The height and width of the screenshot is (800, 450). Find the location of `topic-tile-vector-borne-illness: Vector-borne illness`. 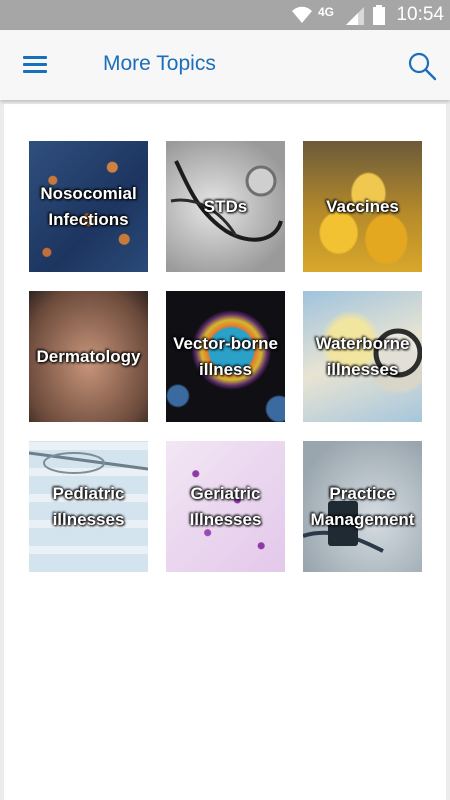

topic-tile-vector-borne-illness: Vector-borne illness is located at coordinates (225, 356).